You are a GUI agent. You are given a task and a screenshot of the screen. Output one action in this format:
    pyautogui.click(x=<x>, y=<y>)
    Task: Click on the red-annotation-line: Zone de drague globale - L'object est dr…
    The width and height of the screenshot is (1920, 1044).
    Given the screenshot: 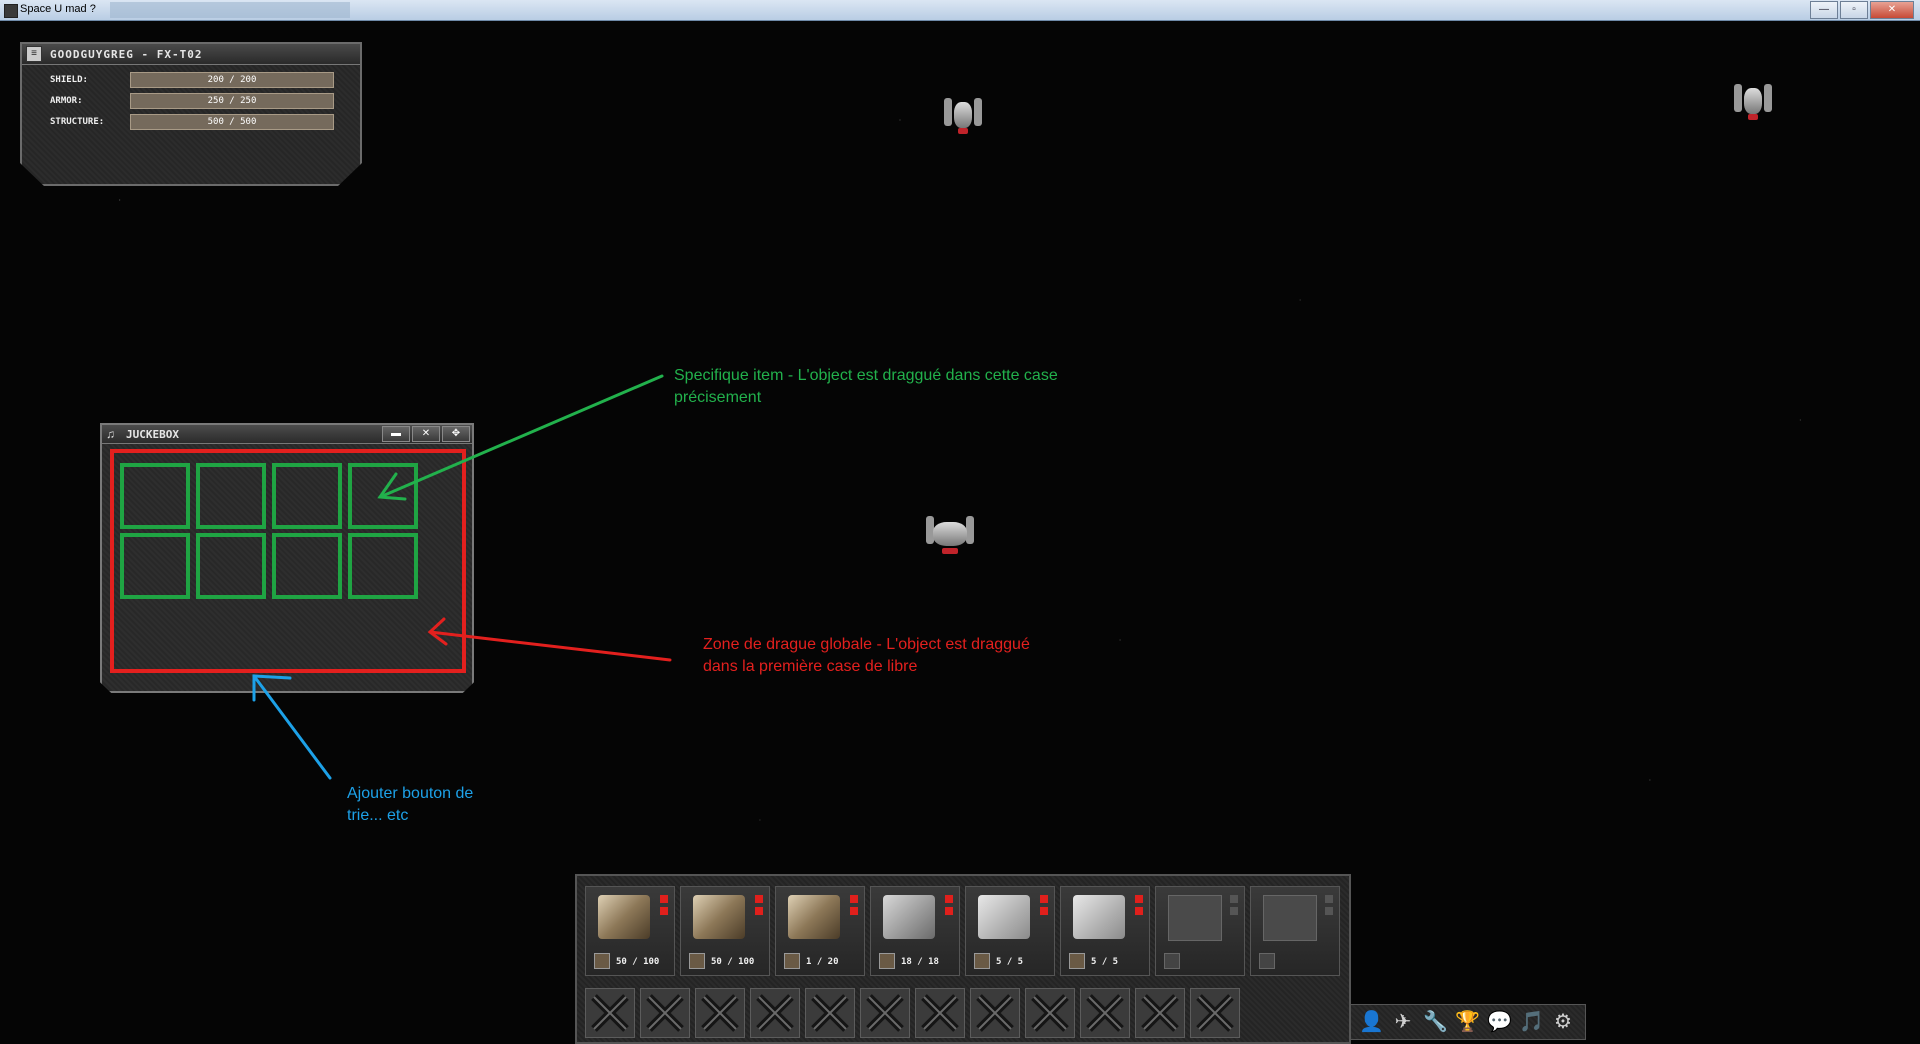 What is the action you would take?
    pyautogui.click(x=866, y=644)
    